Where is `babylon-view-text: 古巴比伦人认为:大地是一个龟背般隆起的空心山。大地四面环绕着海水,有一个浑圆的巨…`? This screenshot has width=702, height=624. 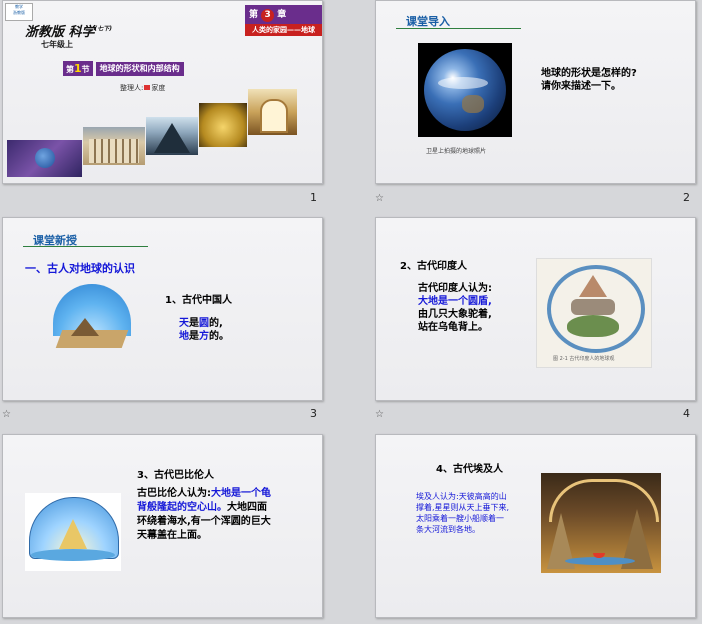
babylon-view-text: 古巴比伦人认为:大地是一个龟背般隆起的空心山。大地四面环绕着海水,有一个浑圆的巨… is located at coordinates (206, 515).